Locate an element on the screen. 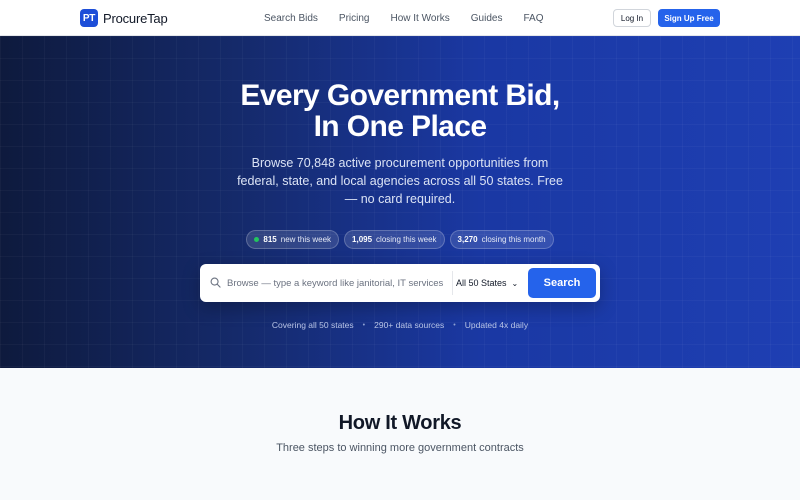 This screenshot has height=500, width=800. stat-pill-closing-this-week: 1,095 closing this week is located at coordinates (394, 239).